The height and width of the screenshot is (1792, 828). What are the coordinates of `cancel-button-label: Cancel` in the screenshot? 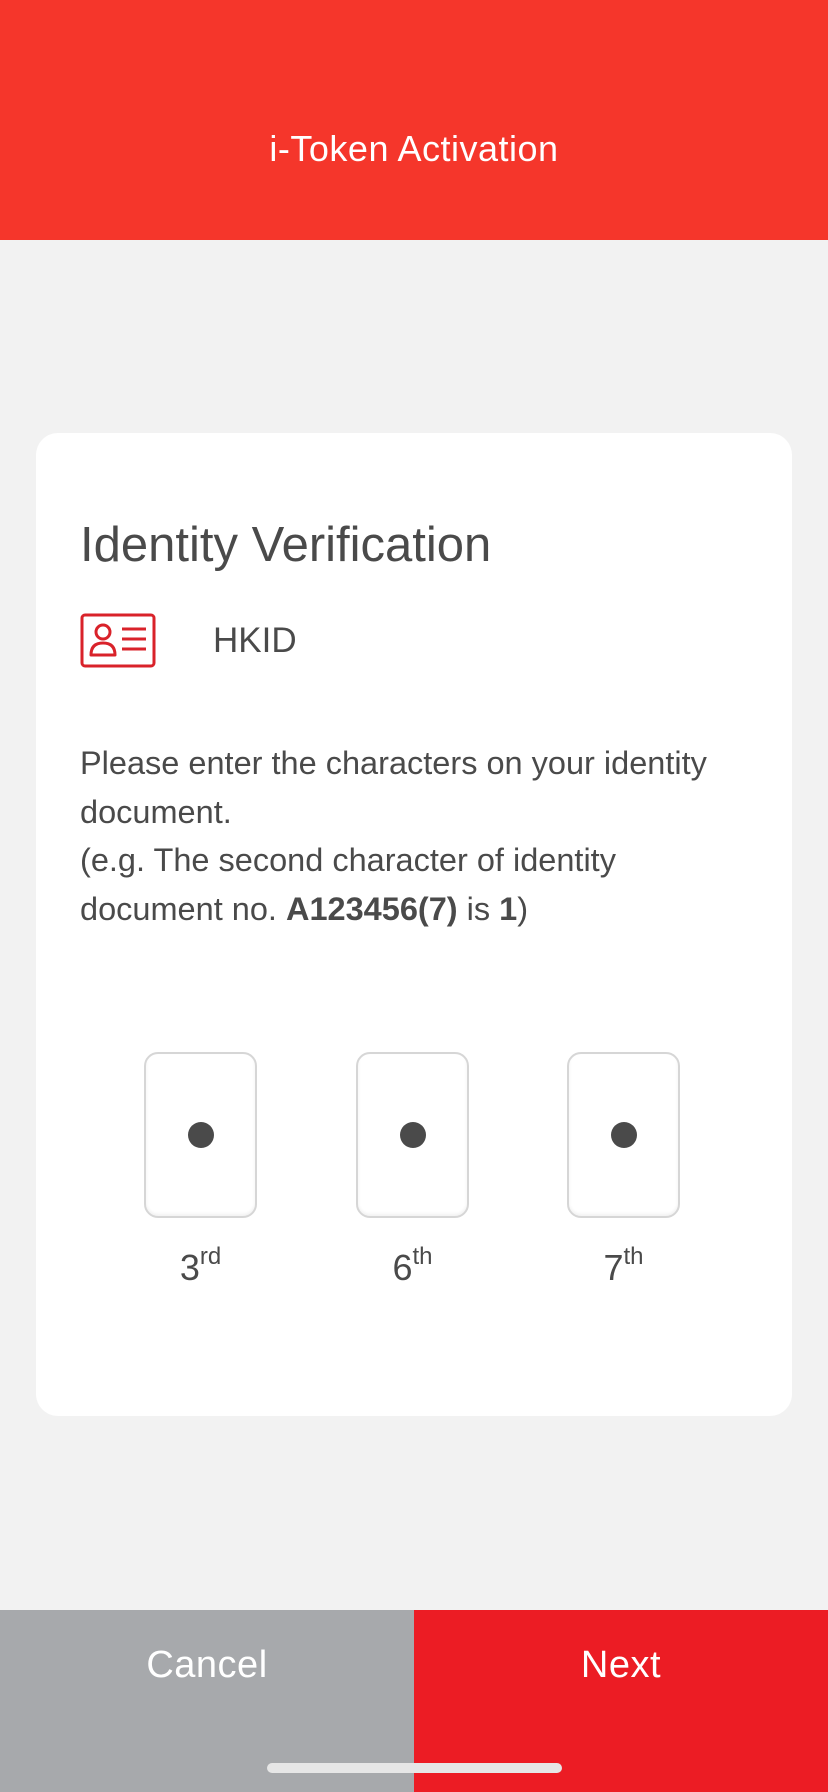 It's located at (207, 1665).